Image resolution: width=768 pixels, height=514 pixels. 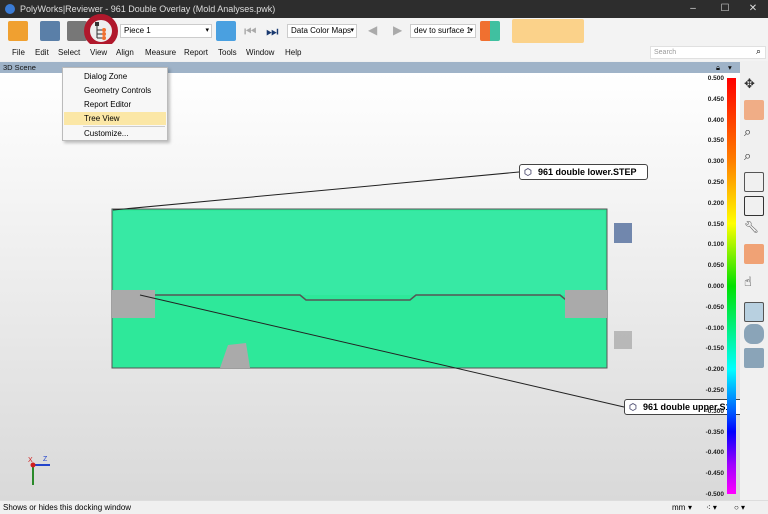 What do you see at coordinates (548, 31) in the screenshot?
I see `display-toggles` at bounding box center [548, 31].